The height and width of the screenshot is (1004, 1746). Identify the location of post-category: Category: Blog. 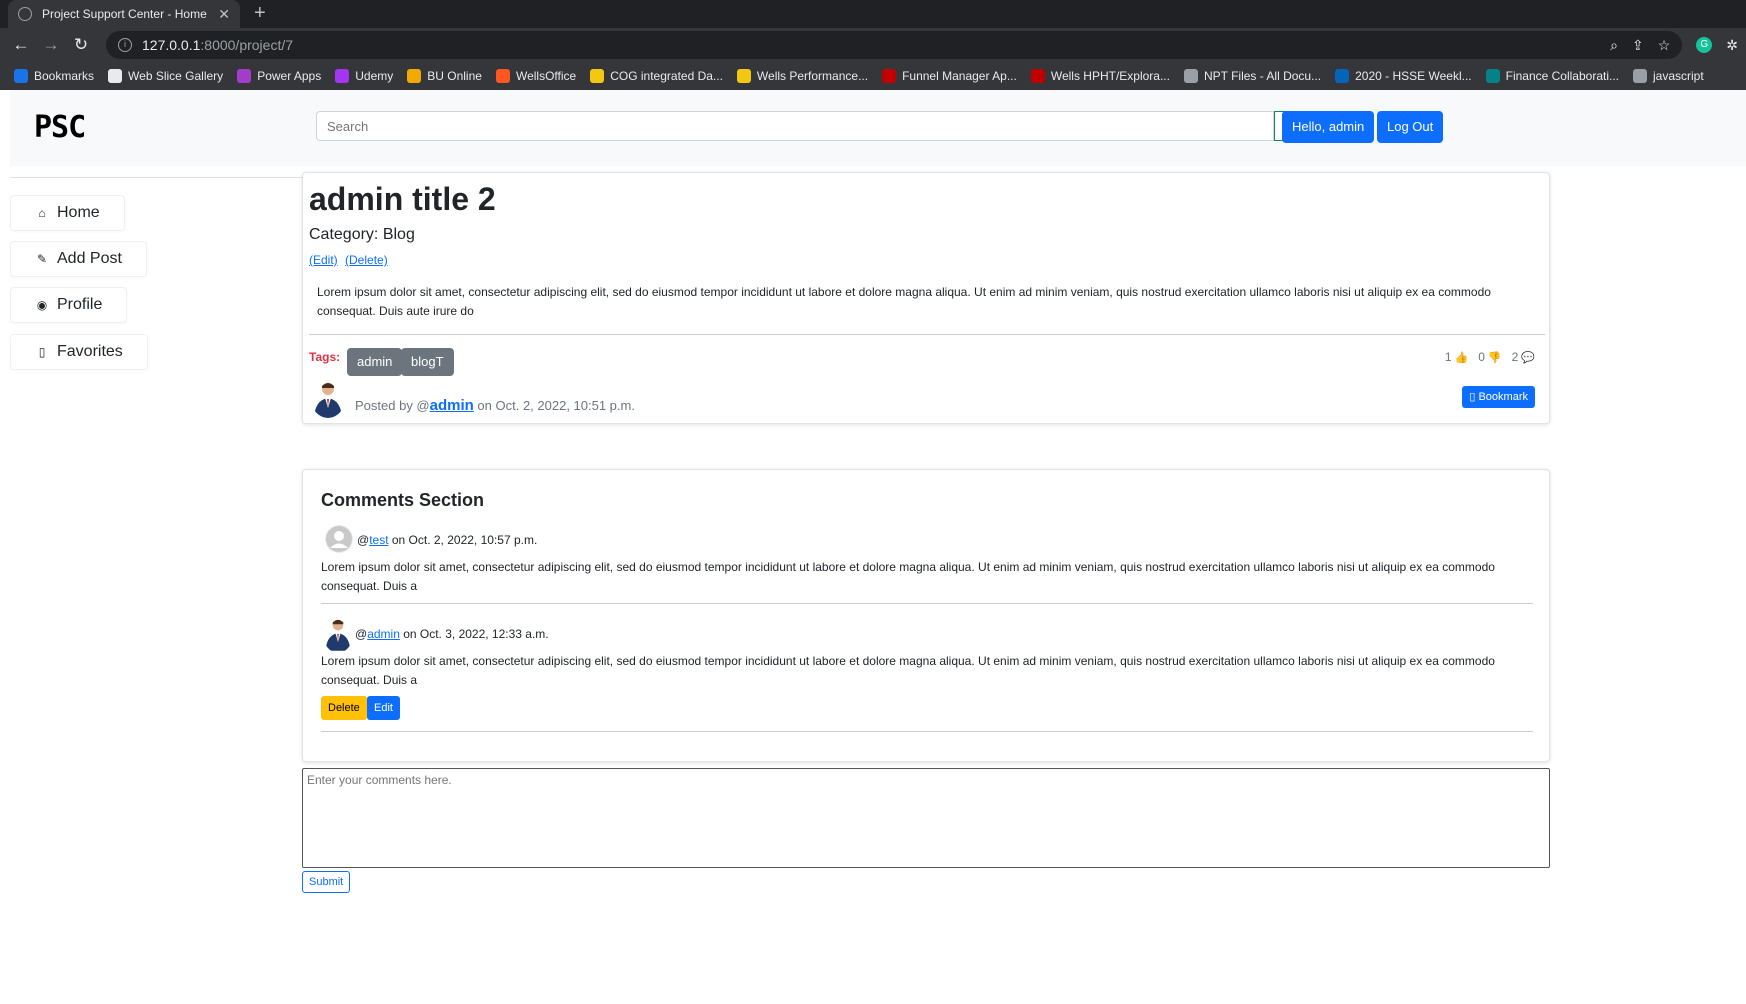
(362, 234).